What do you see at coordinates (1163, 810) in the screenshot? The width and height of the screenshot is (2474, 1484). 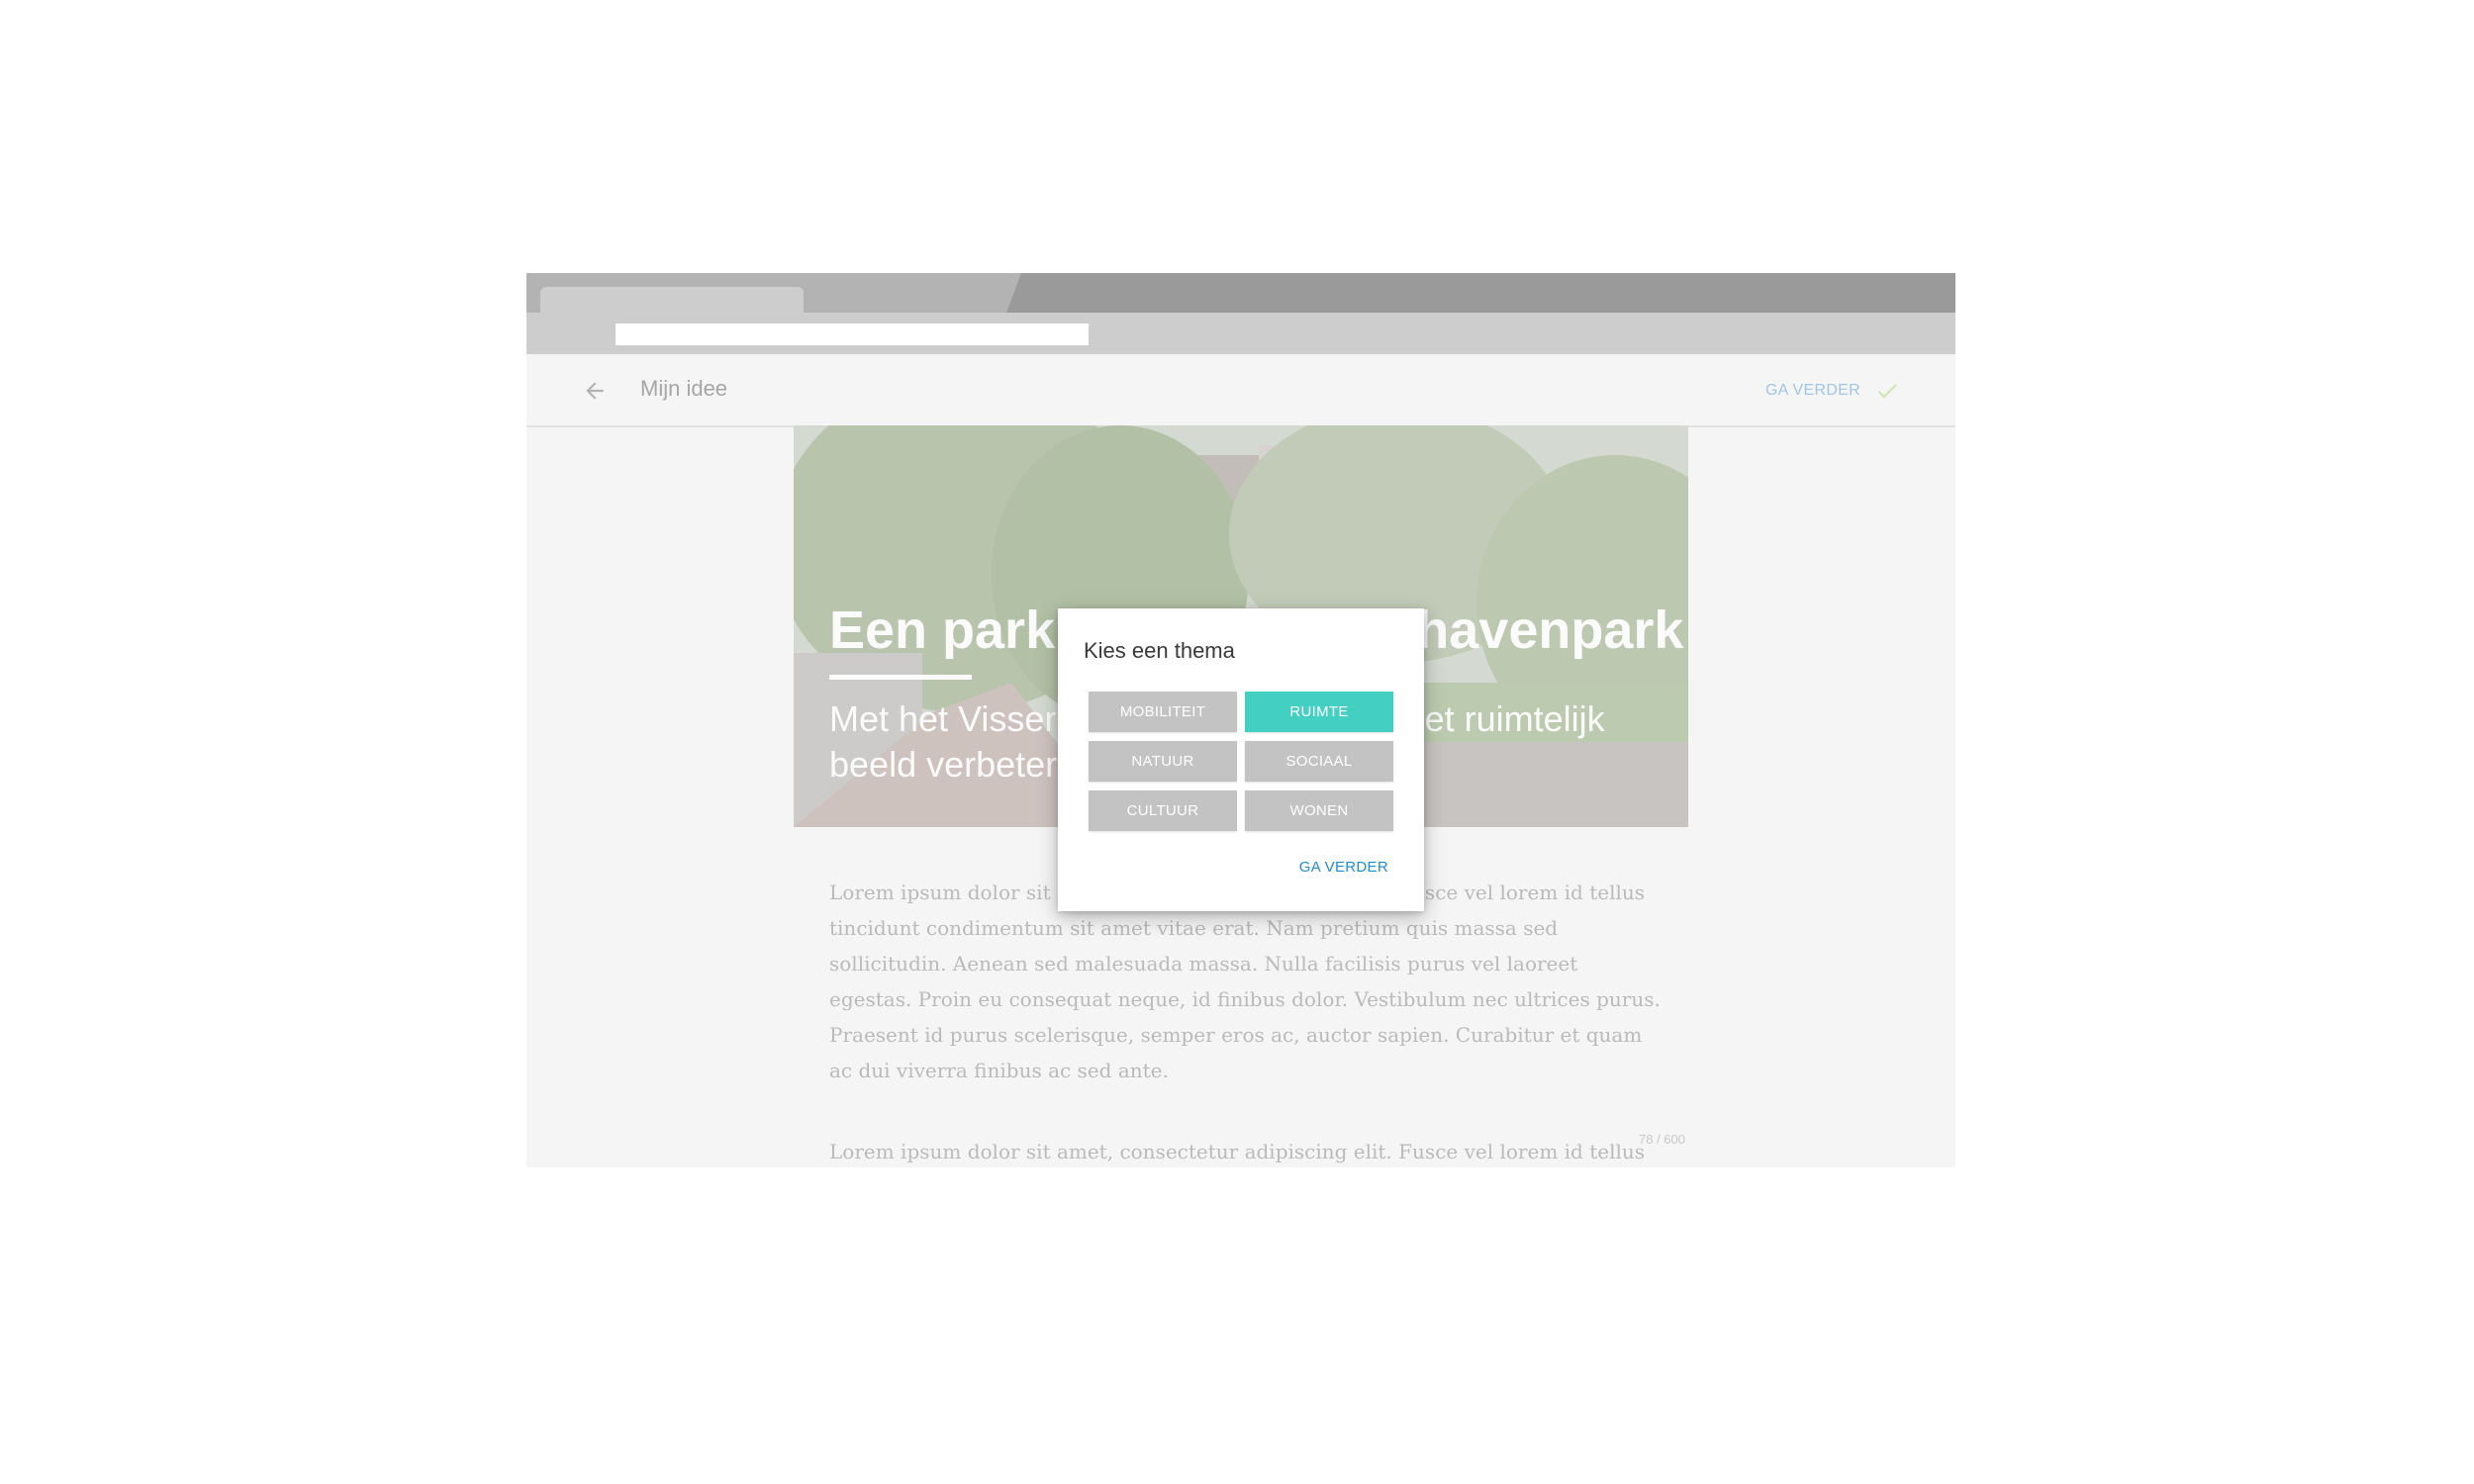 I see `theme-button-cultuur: CULTUUR` at bounding box center [1163, 810].